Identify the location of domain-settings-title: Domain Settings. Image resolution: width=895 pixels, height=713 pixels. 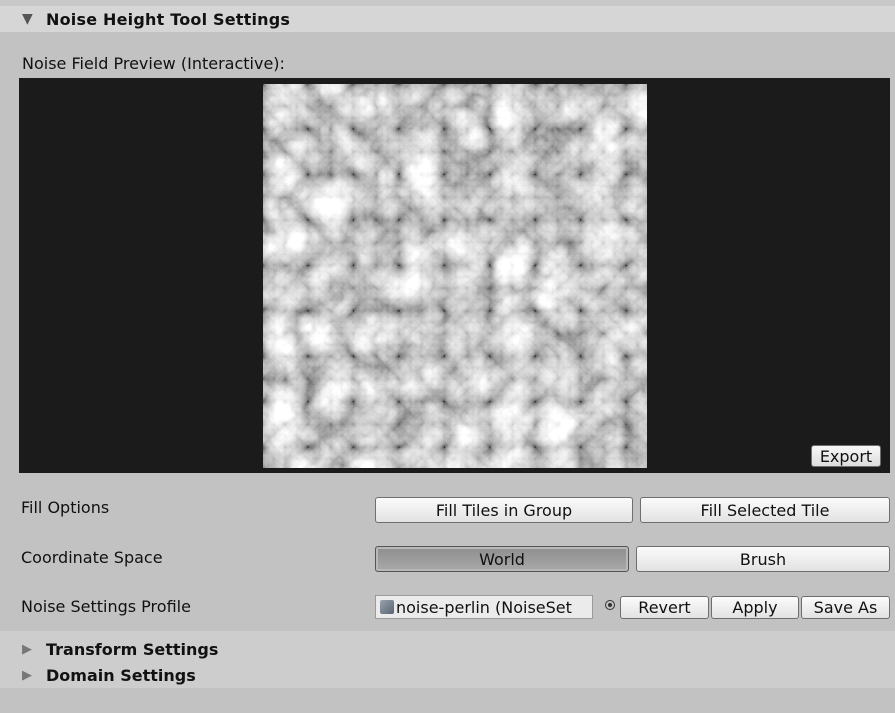
(121, 675).